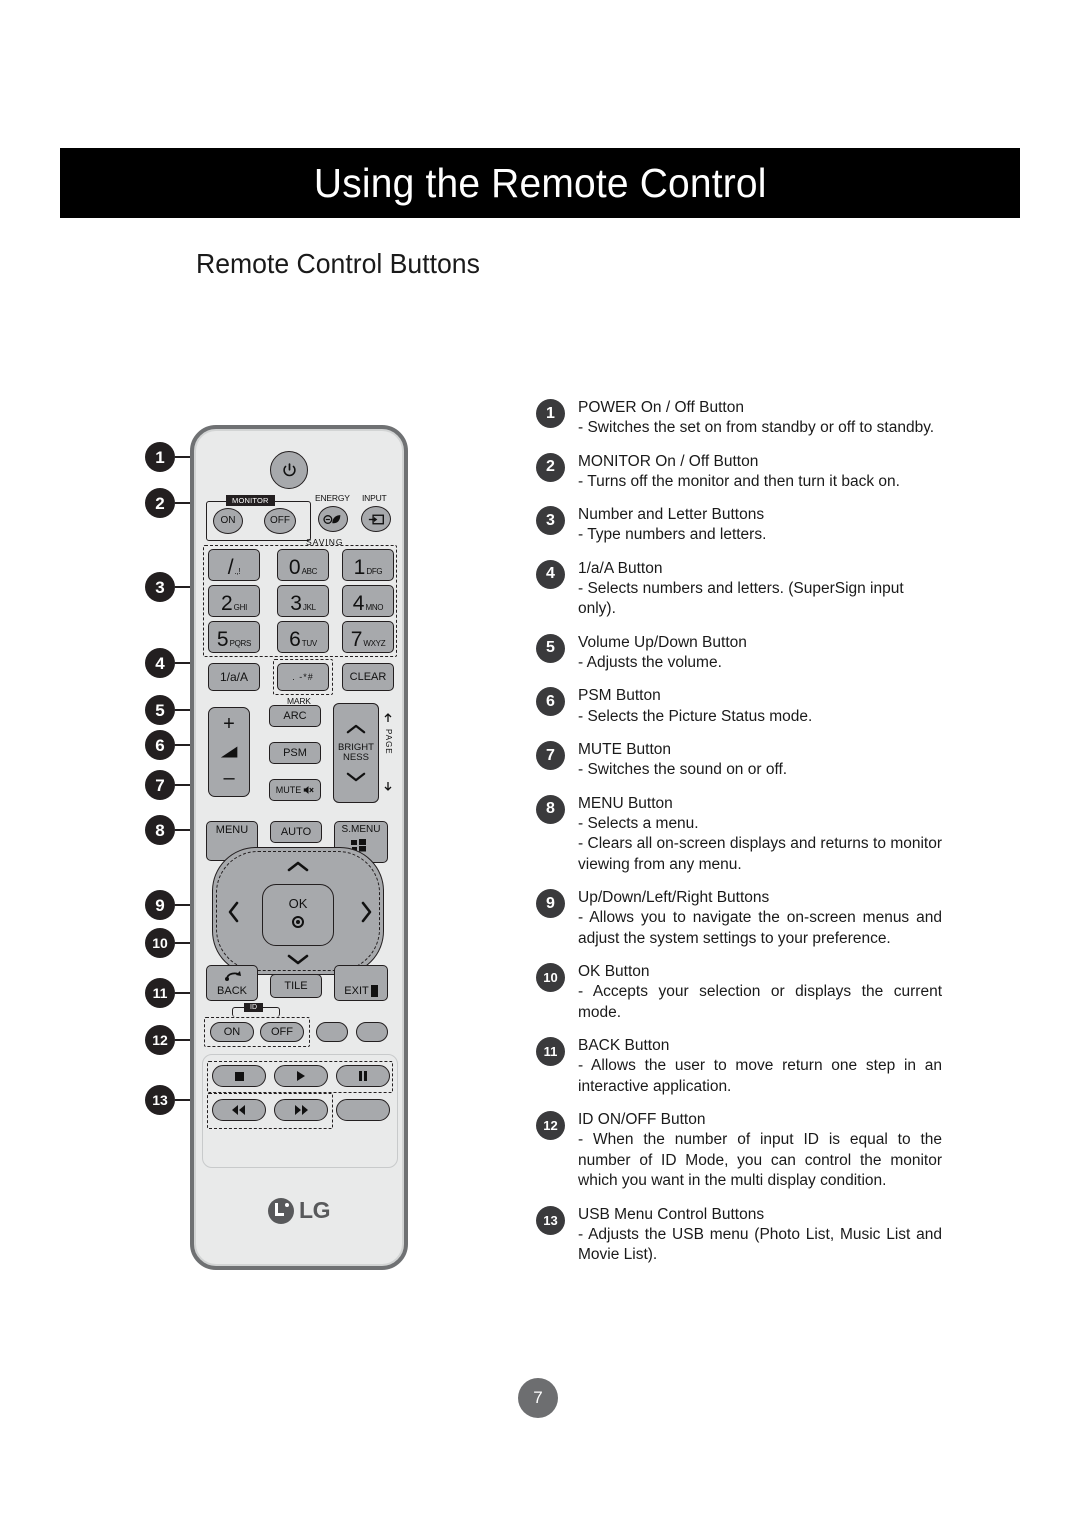 The width and height of the screenshot is (1080, 1530). I want to click on usb-stop-button, so click(239, 1076).